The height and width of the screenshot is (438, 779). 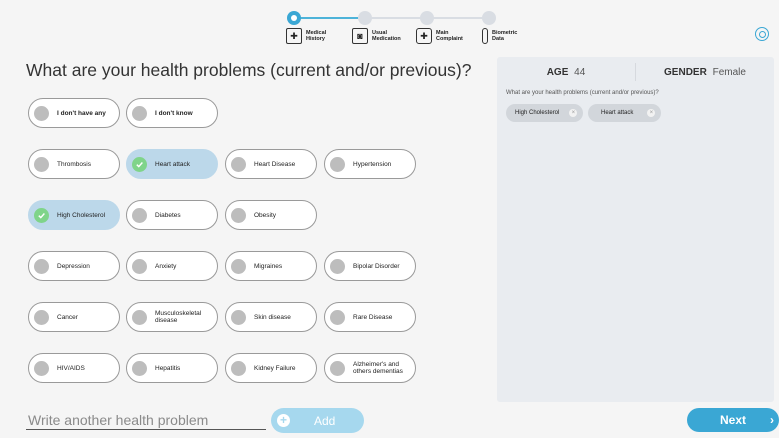 What do you see at coordinates (268, 266) in the screenshot?
I see `option-label: Migraines` at bounding box center [268, 266].